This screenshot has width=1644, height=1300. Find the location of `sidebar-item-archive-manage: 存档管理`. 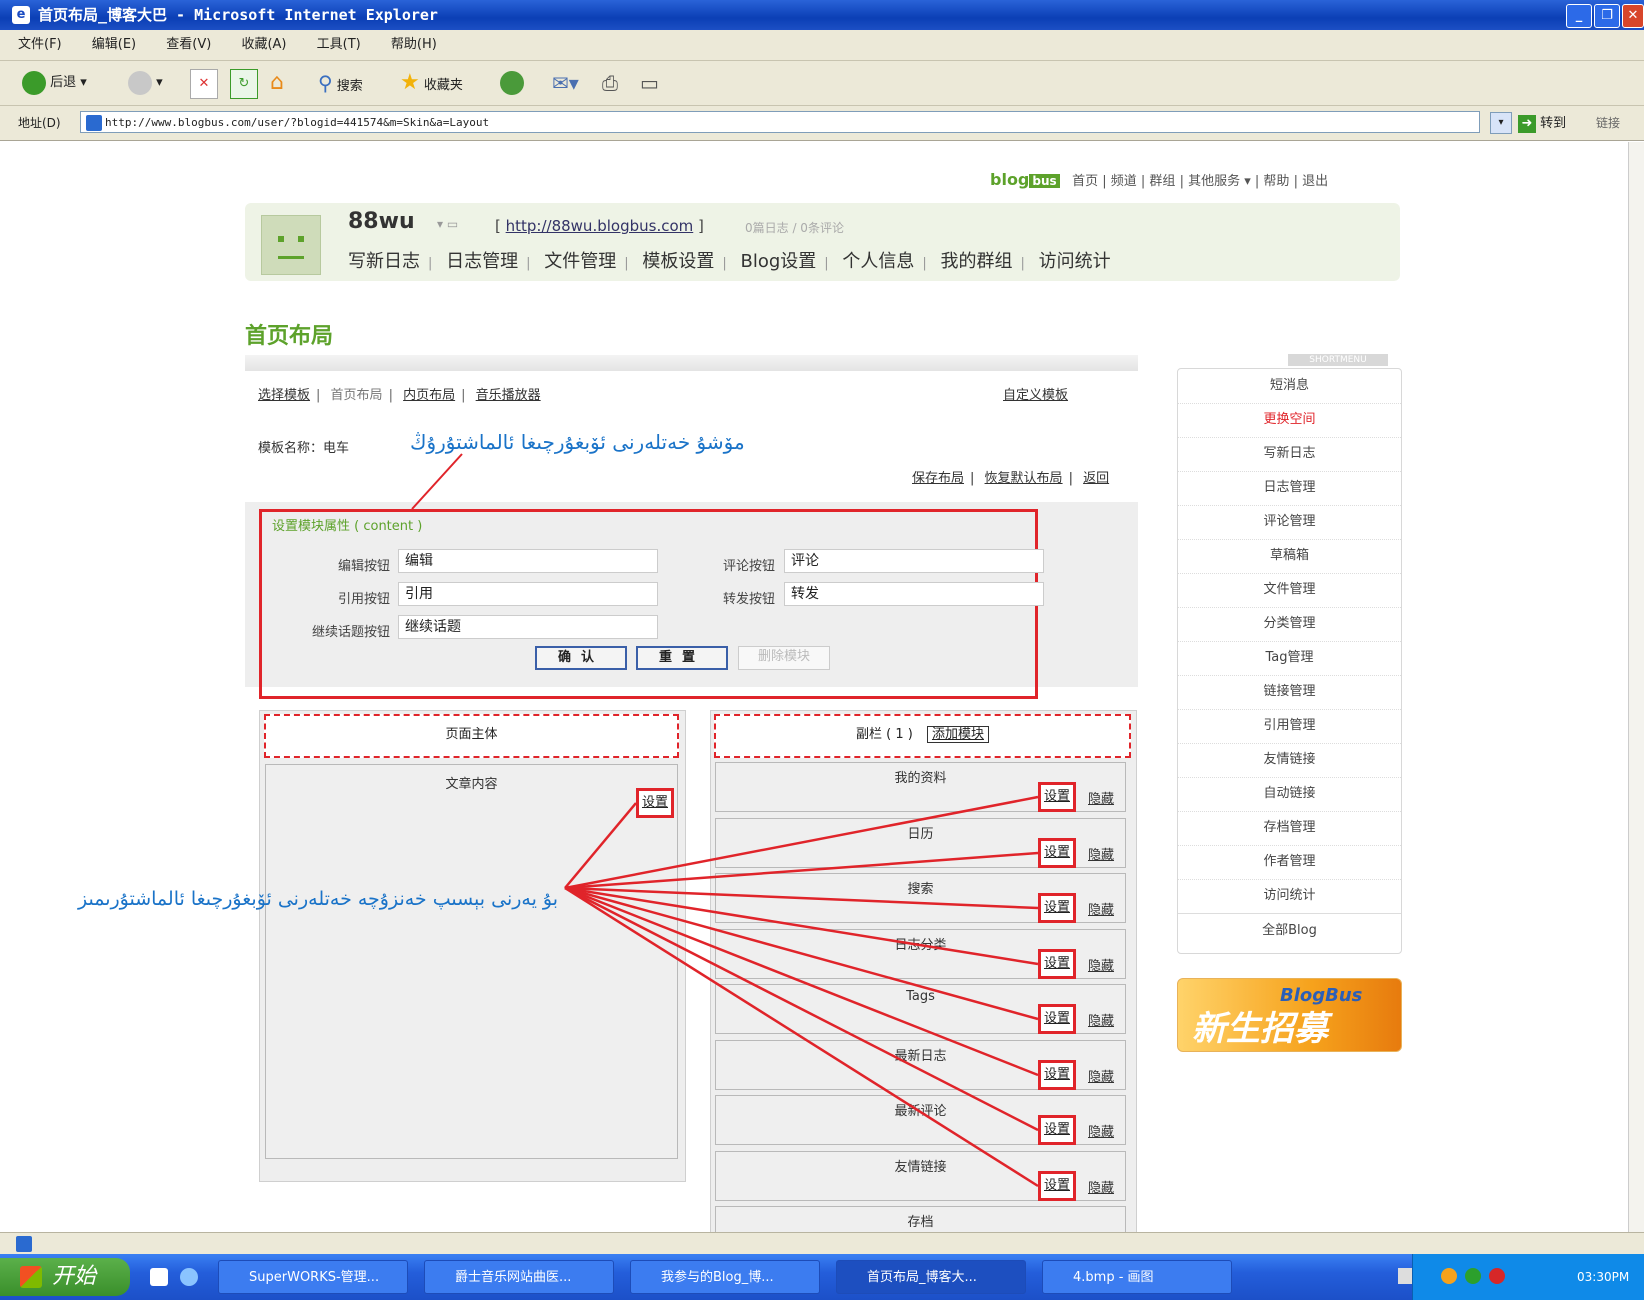

sidebar-item-archive-manage: 存档管理 is located at coordinates (1289, 828).